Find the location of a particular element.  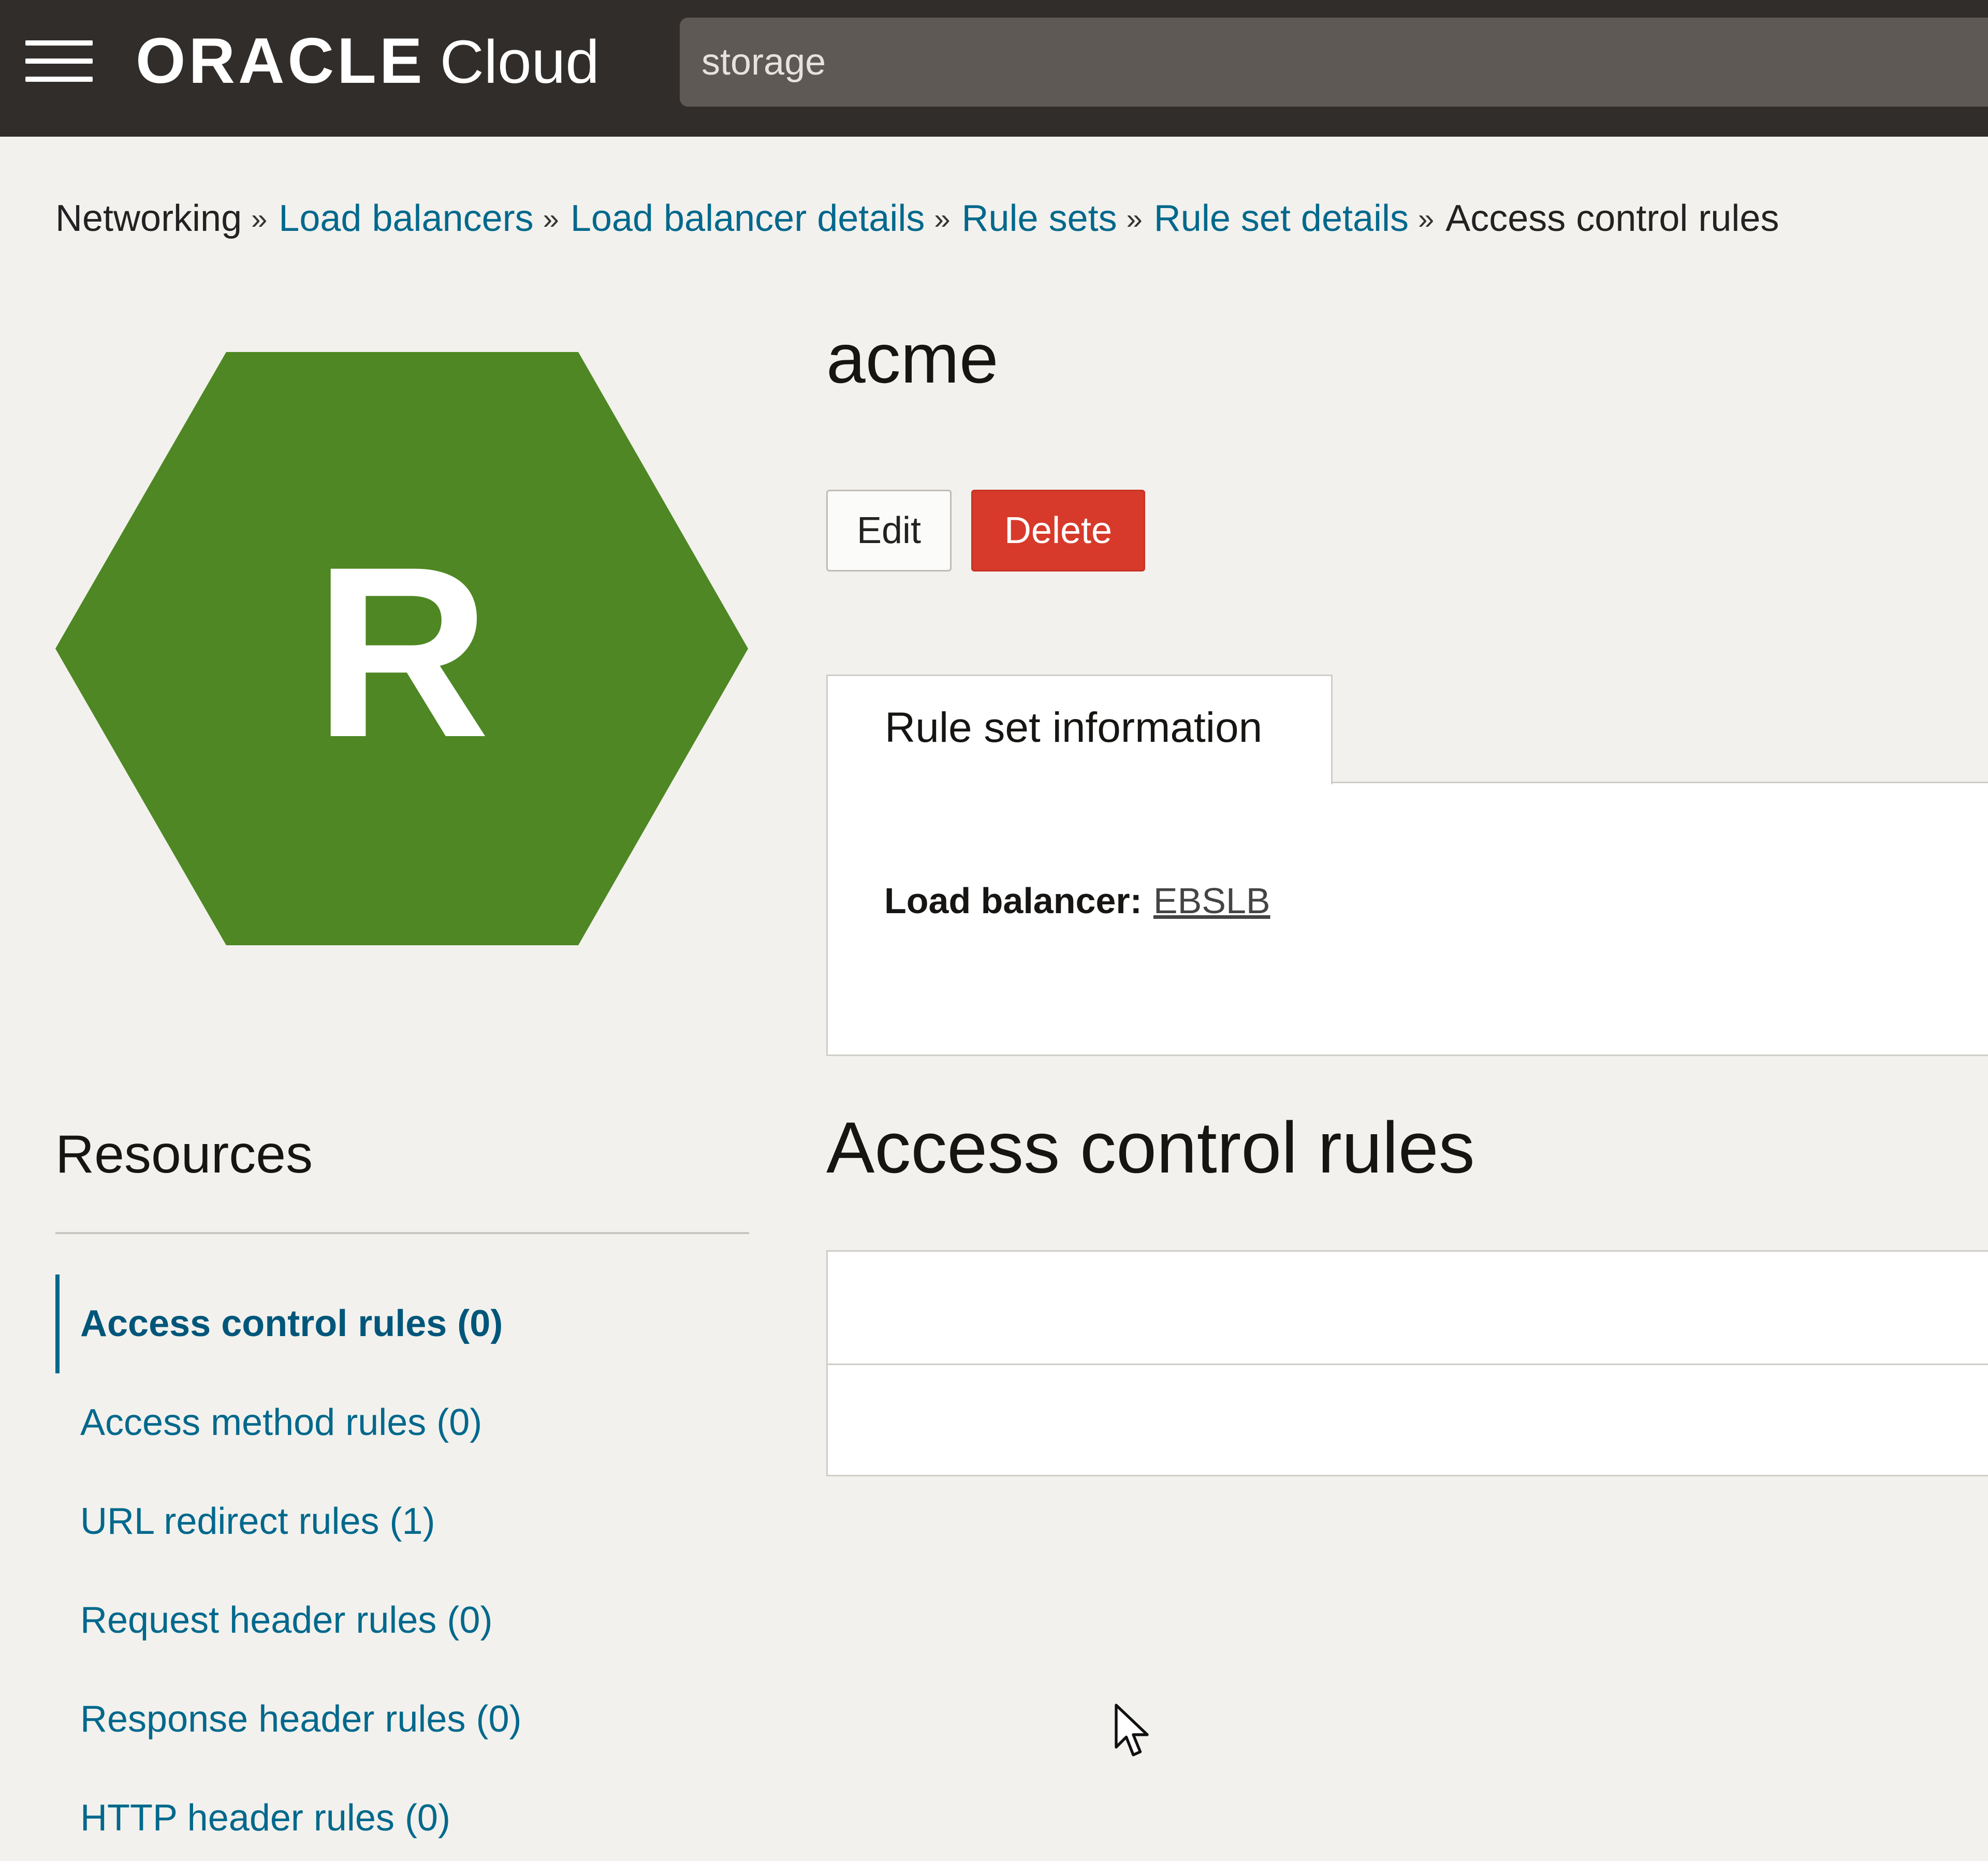

brand-cloud: Cloud is located at coordinates (520, 62).